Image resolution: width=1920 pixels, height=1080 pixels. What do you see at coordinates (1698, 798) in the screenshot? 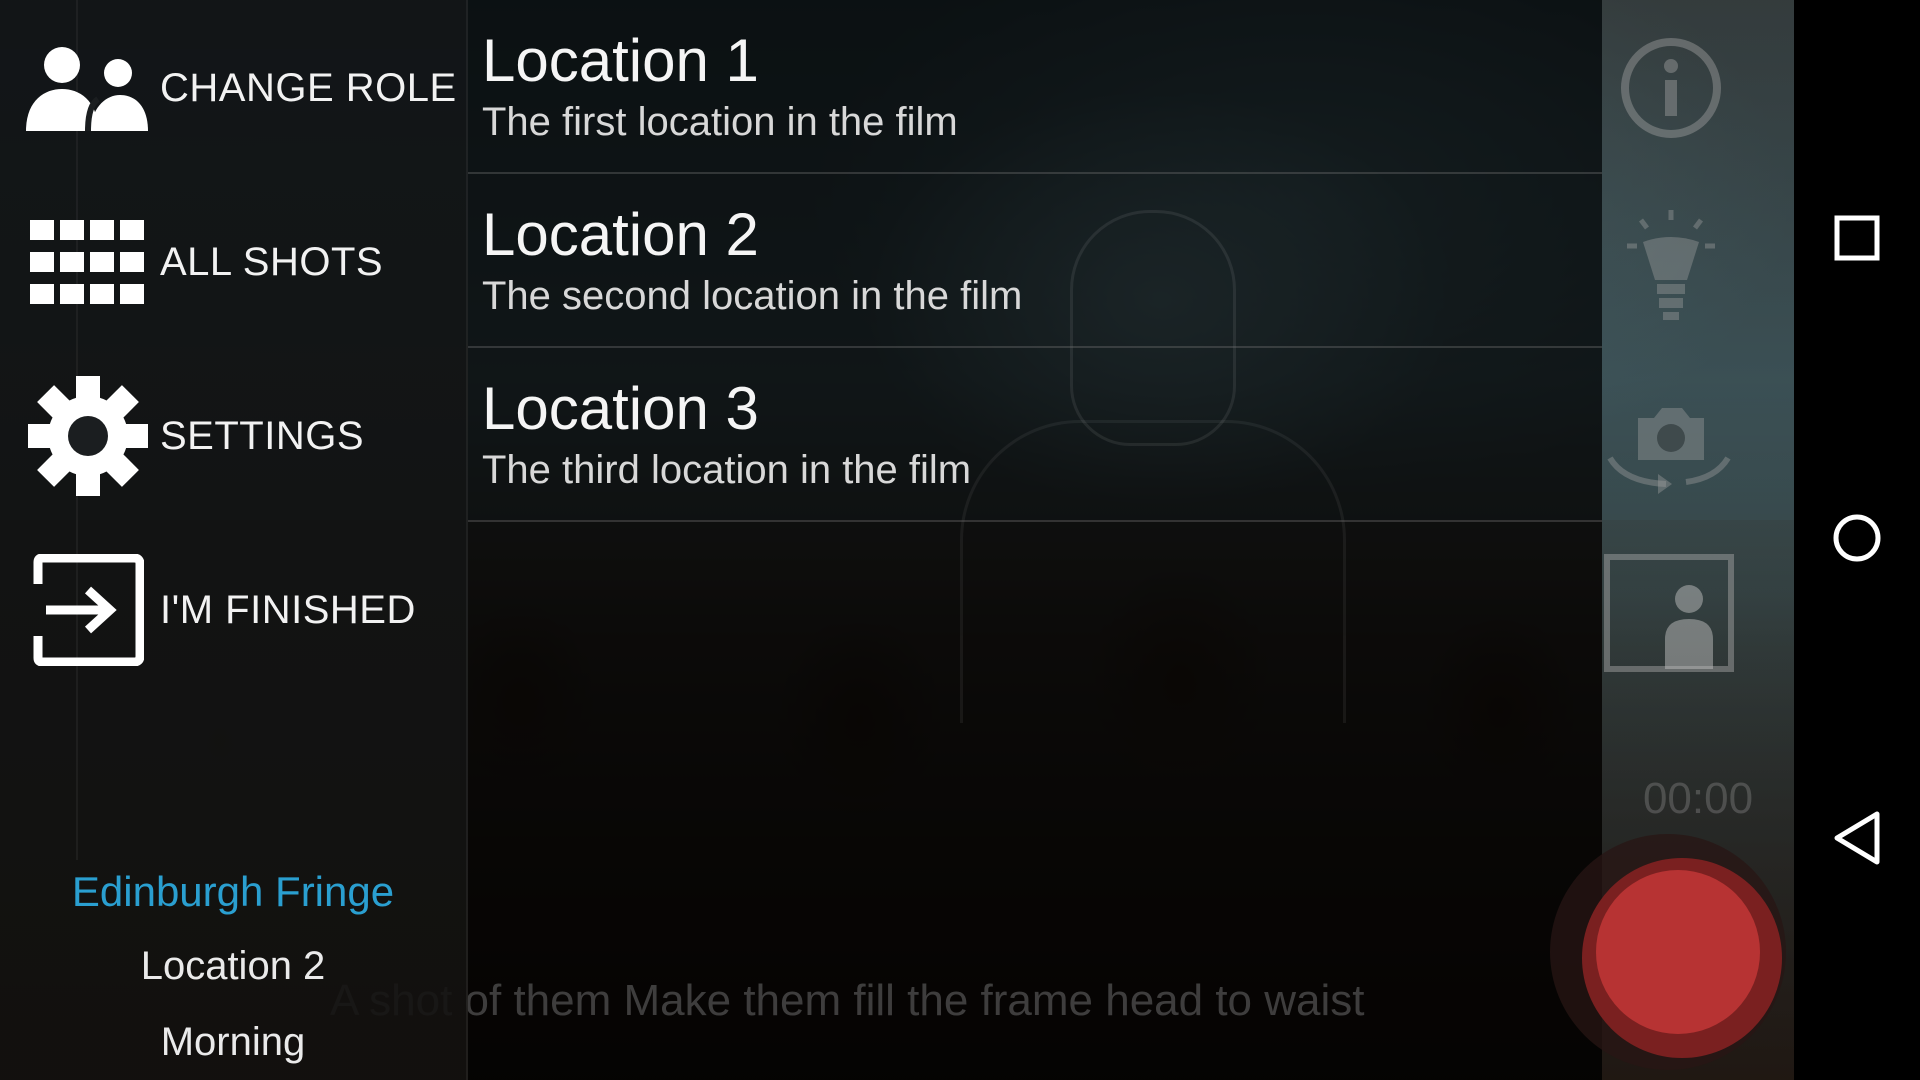
I see `record-timer: 00:00` at bounding box center [1698, 798].